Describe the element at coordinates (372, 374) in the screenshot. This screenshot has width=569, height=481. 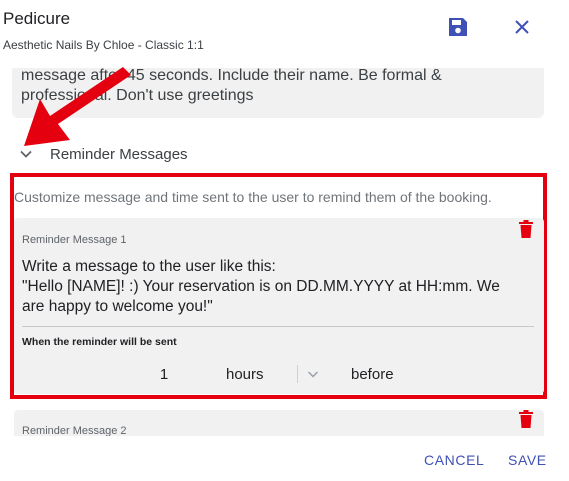
I see `reminder-relation-label: before` at that location.